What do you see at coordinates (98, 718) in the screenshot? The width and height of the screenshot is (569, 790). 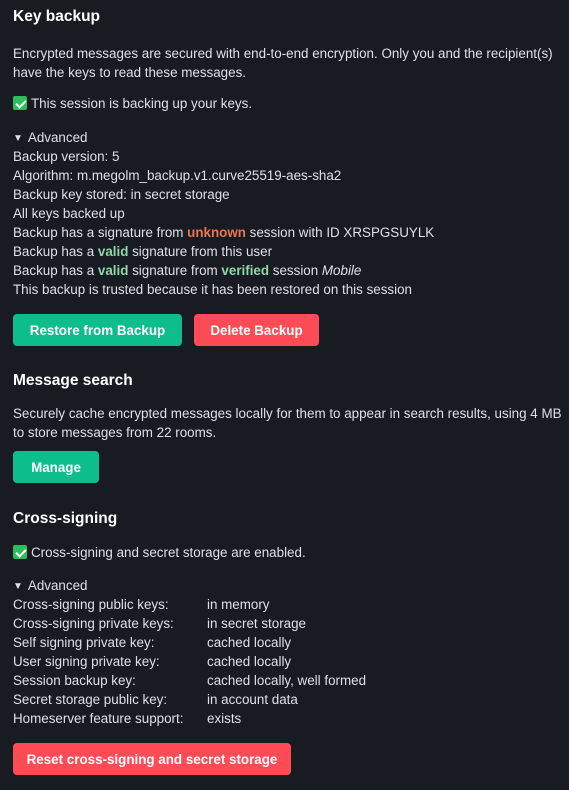 I see `detail-label: Homeserver feature support:` at bounding box center [98, 718].